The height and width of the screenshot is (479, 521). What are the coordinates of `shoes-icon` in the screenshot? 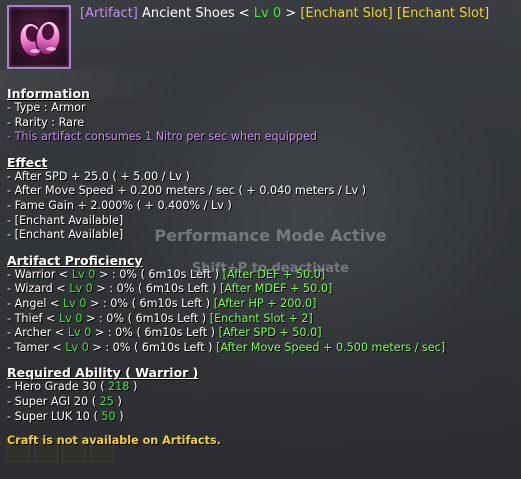 It's located at (39, 39).